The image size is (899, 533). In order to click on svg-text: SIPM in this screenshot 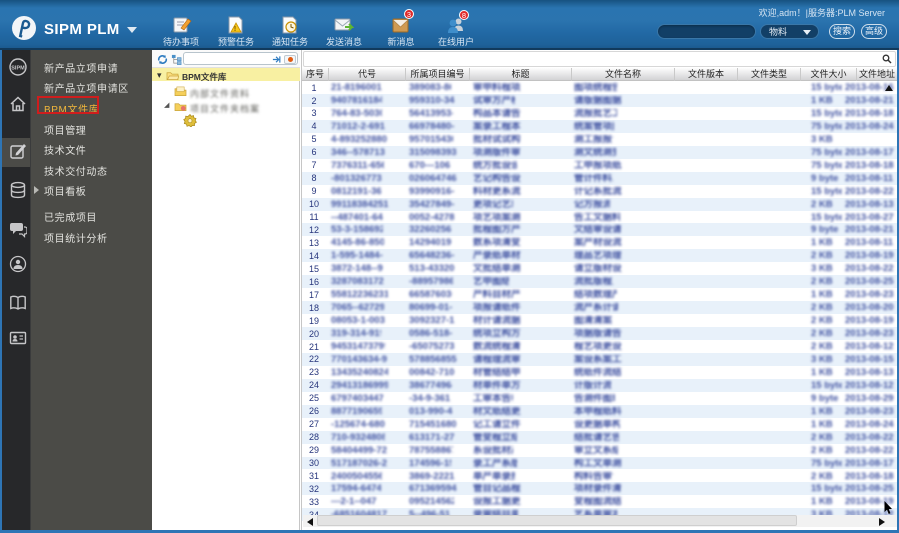, I will do `click(18, 69)`.